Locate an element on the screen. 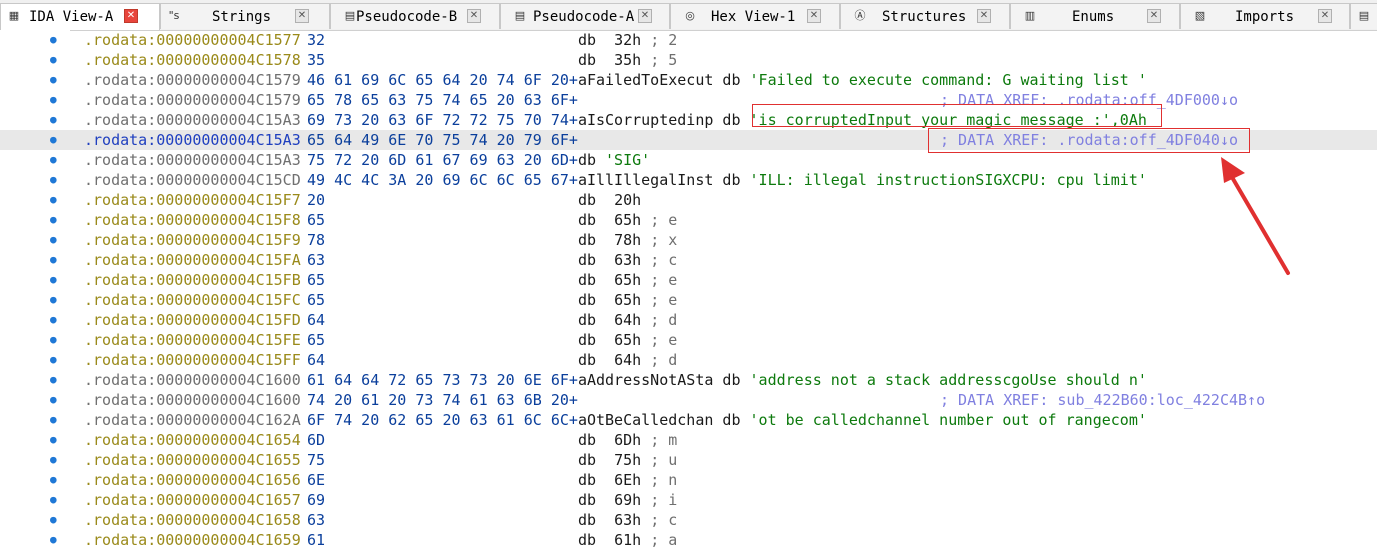  address: .rodata:00000000004C15FE is located at coordinates (192, 340).